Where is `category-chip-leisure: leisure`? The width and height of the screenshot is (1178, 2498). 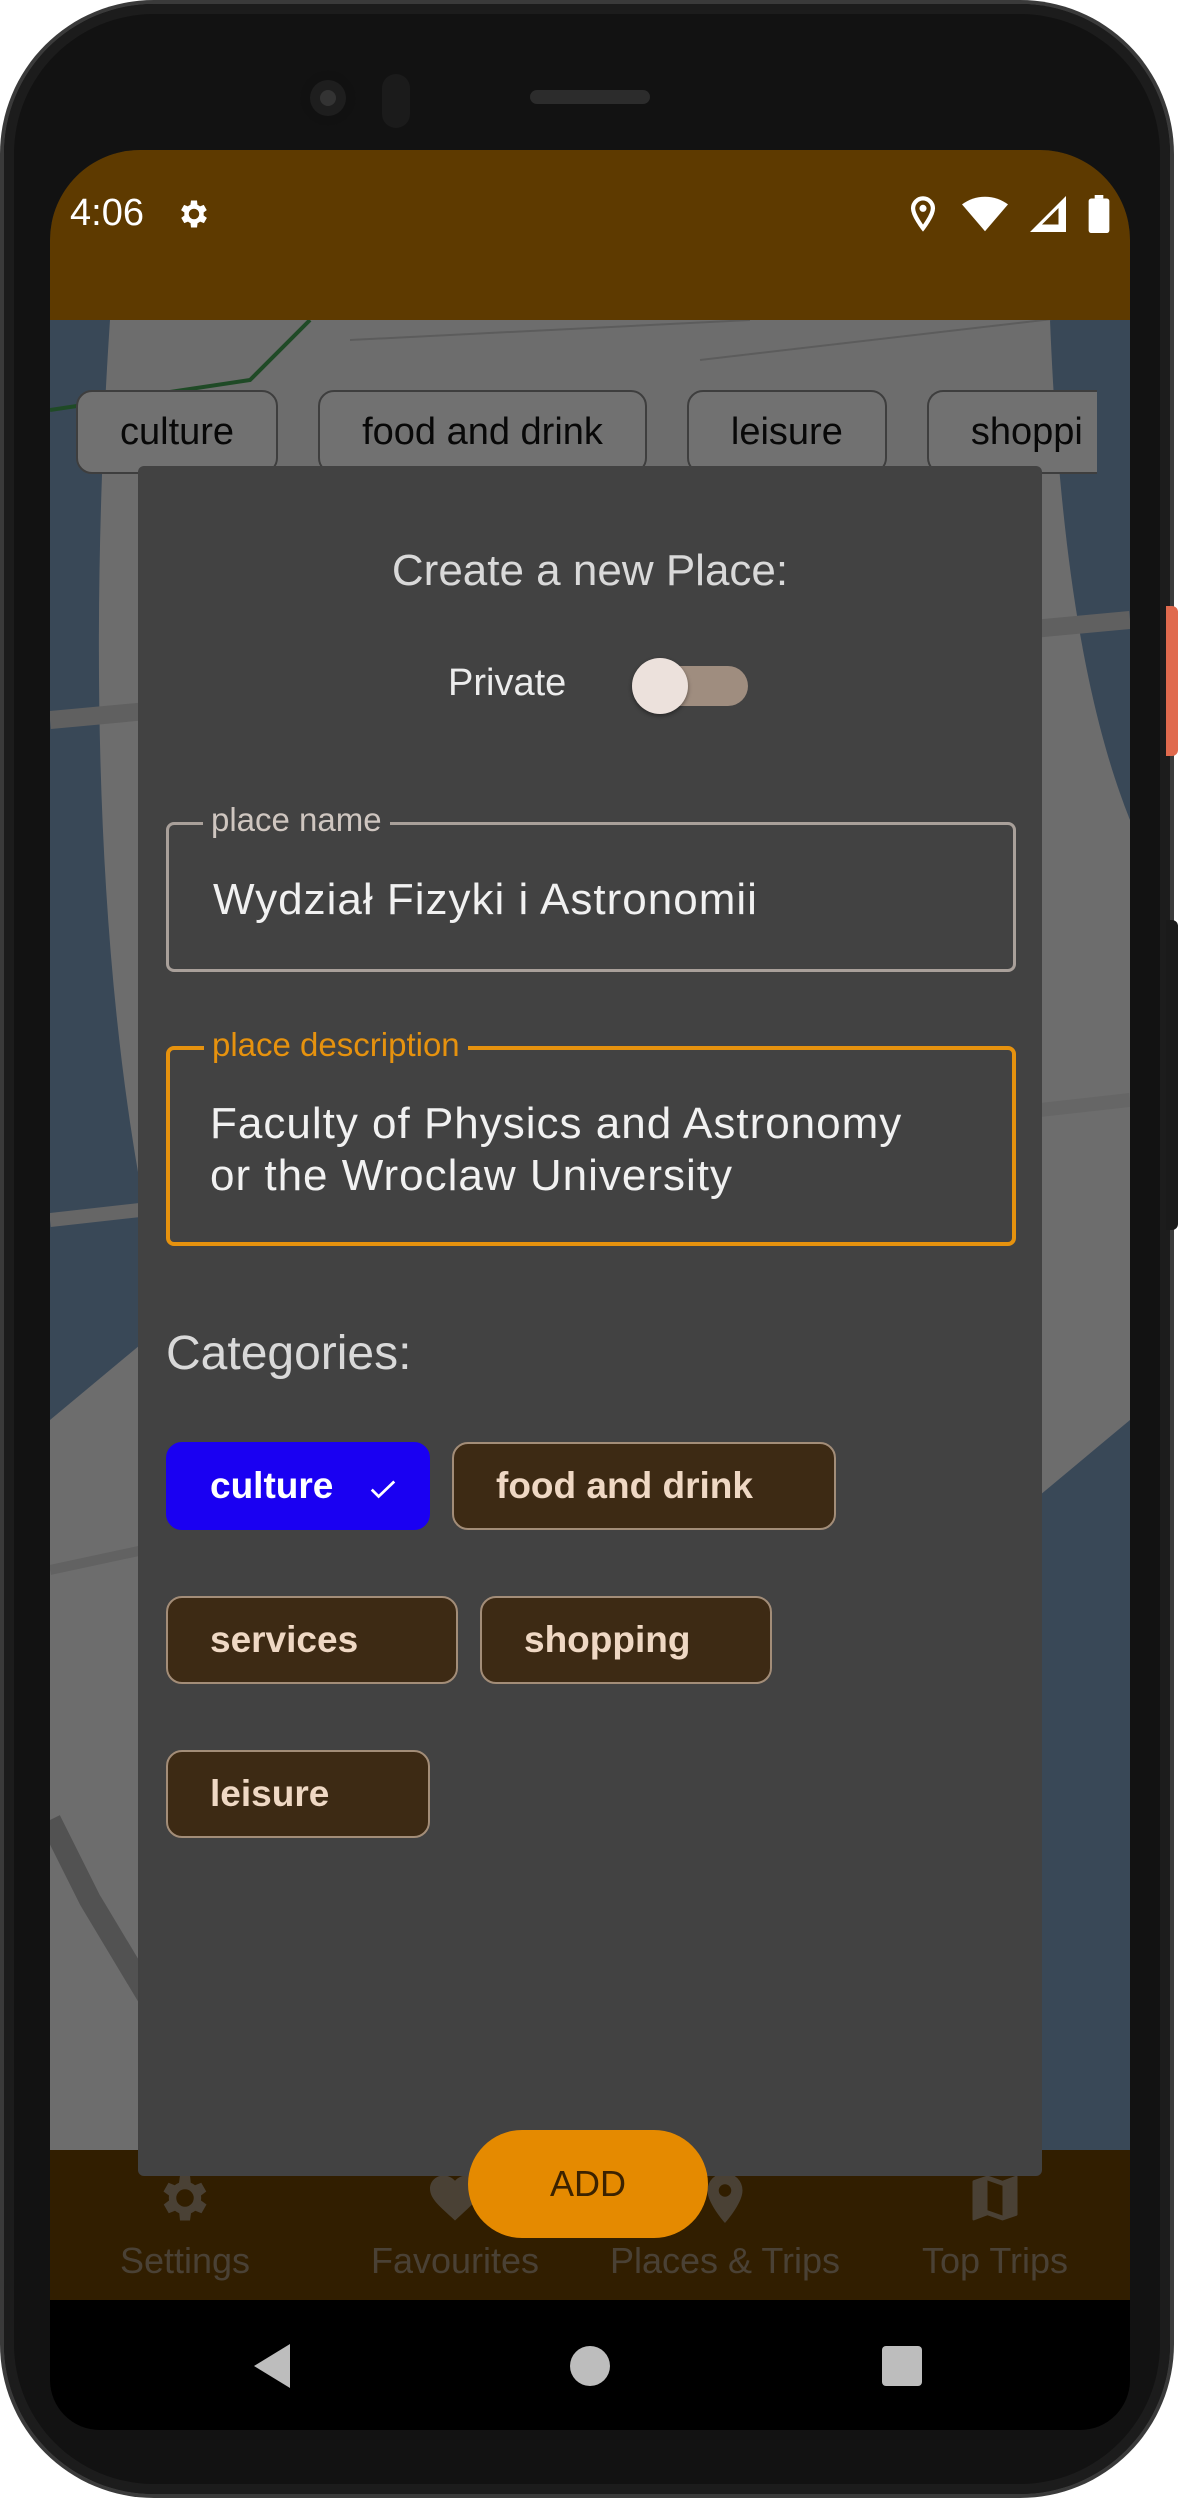
category-chip-leisure: leisure is located at coordinates (298, 1794).